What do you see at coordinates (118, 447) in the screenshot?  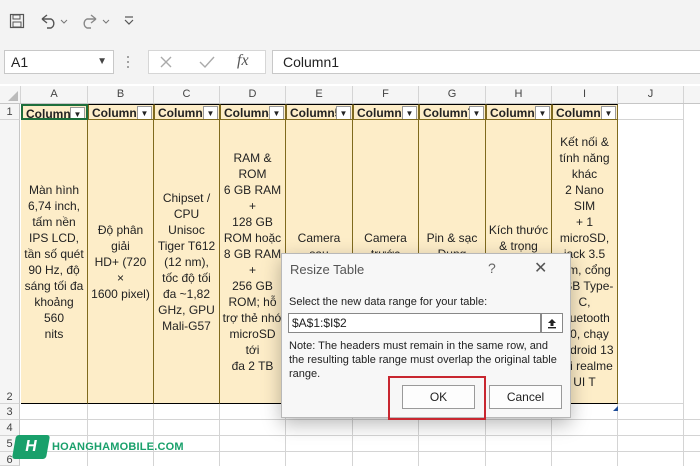 I see `watermark-text: HOANGHAMOBILE.COM` at bounding box center [118, 447].